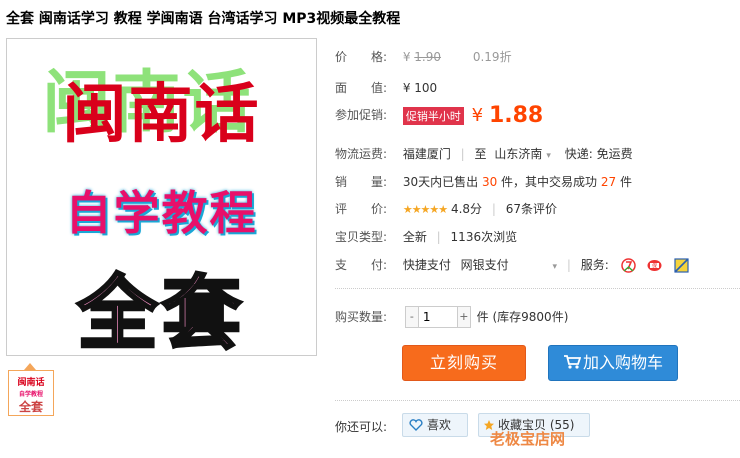 This screenshot has width=740, height=458. I want to click on quantity-decrease-button: -, so click(412, 317).